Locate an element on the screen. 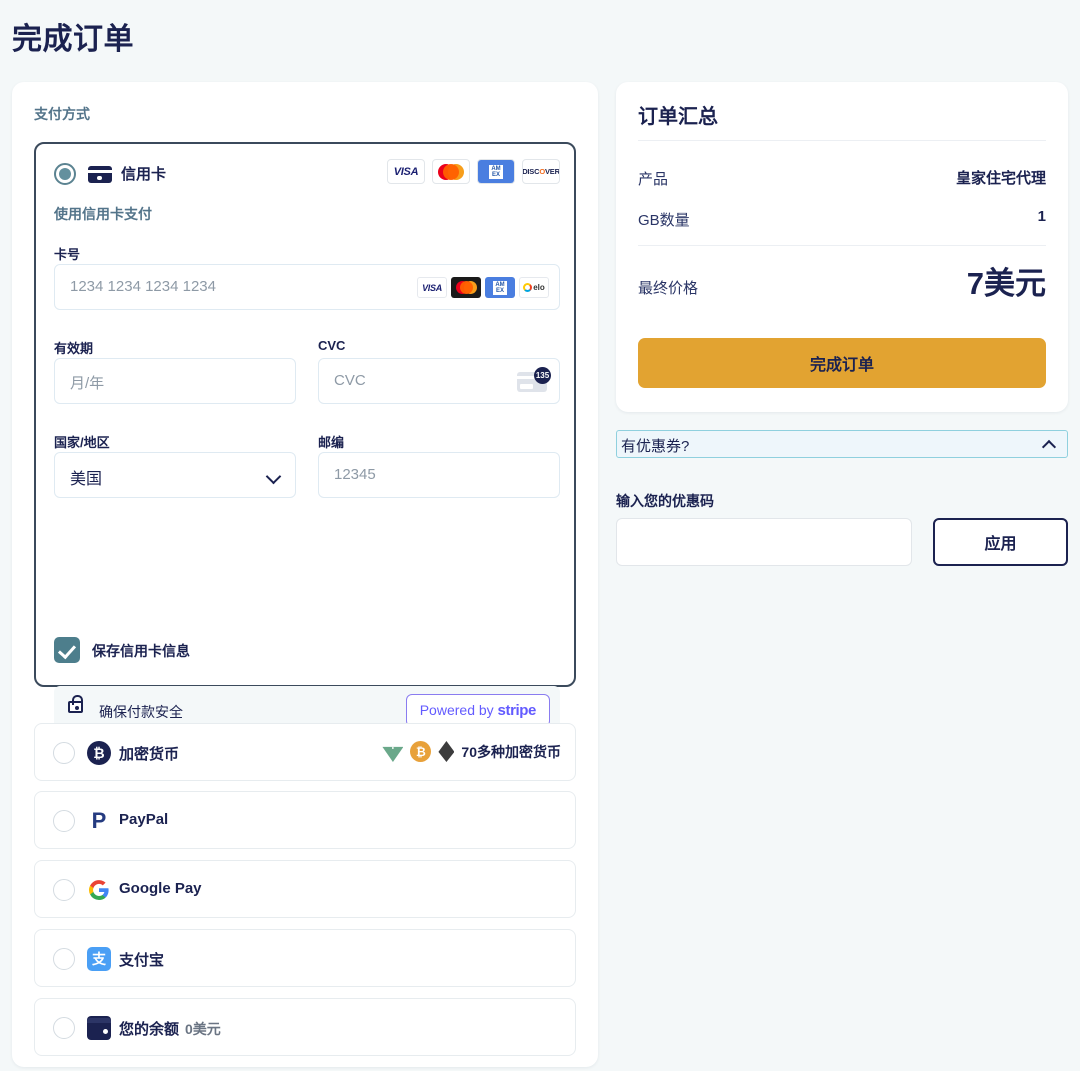 This screenshot has width=1080, height=1071. zip-placeholder: 12345 is located at coordinates (355, 474).